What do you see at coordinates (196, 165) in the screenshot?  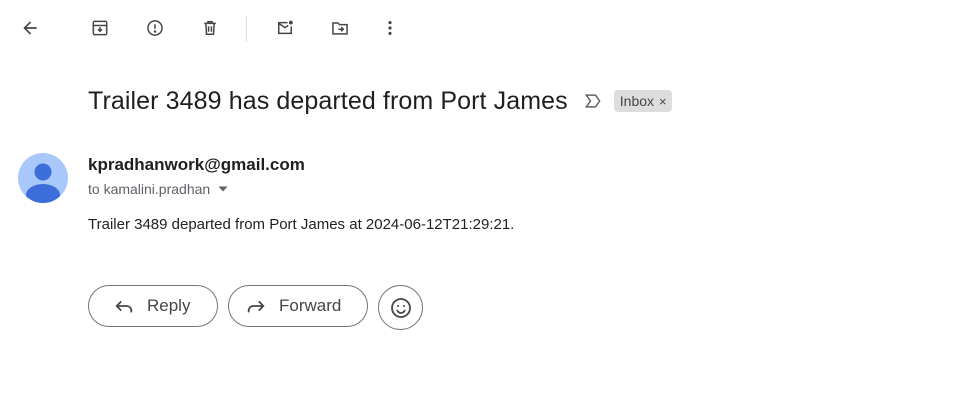 I see `sender-email: kpradhanwork@gmail.com` at bounding box center [196, 165].